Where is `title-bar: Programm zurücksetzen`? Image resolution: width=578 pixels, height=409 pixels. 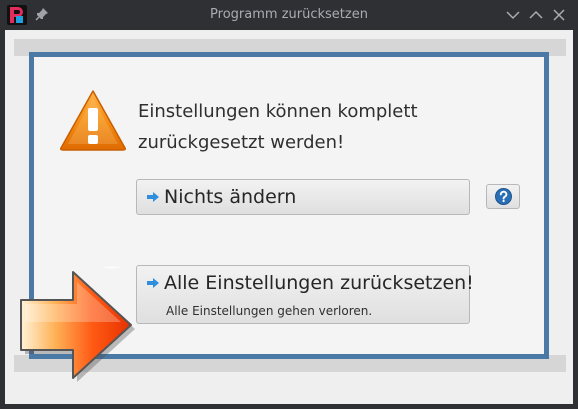
title-bar: Programm zurücksetzen is located at coordinates (289, 15).